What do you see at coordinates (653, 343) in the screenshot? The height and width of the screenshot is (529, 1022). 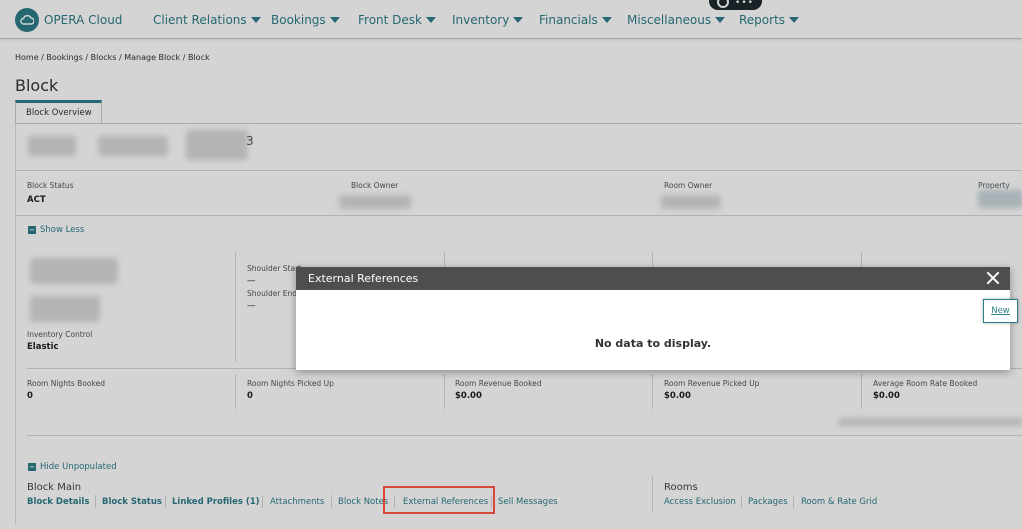 I see `empty-message: No data to display.` at bounding box center [653, 343].